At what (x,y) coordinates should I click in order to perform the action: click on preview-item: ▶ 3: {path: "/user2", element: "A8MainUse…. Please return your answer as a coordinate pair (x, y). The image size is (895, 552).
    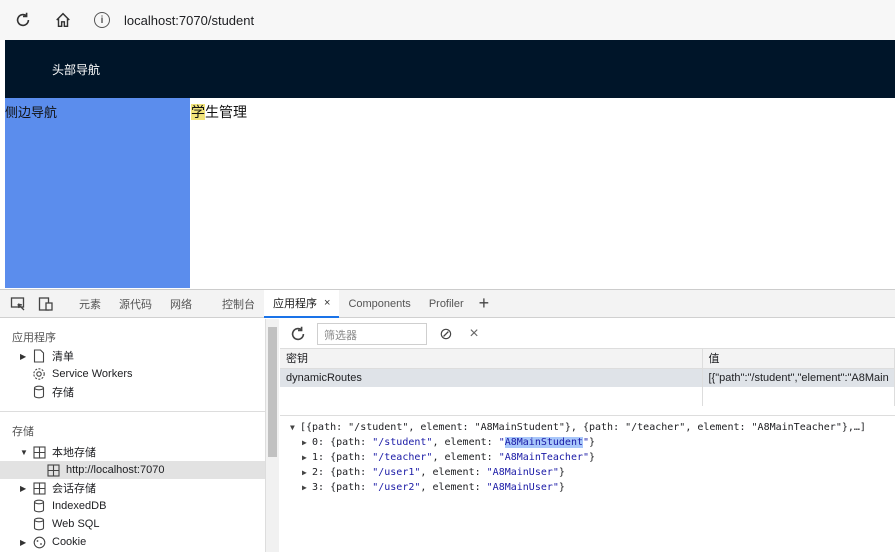
    Looking at the image, I should click on (587, 489).